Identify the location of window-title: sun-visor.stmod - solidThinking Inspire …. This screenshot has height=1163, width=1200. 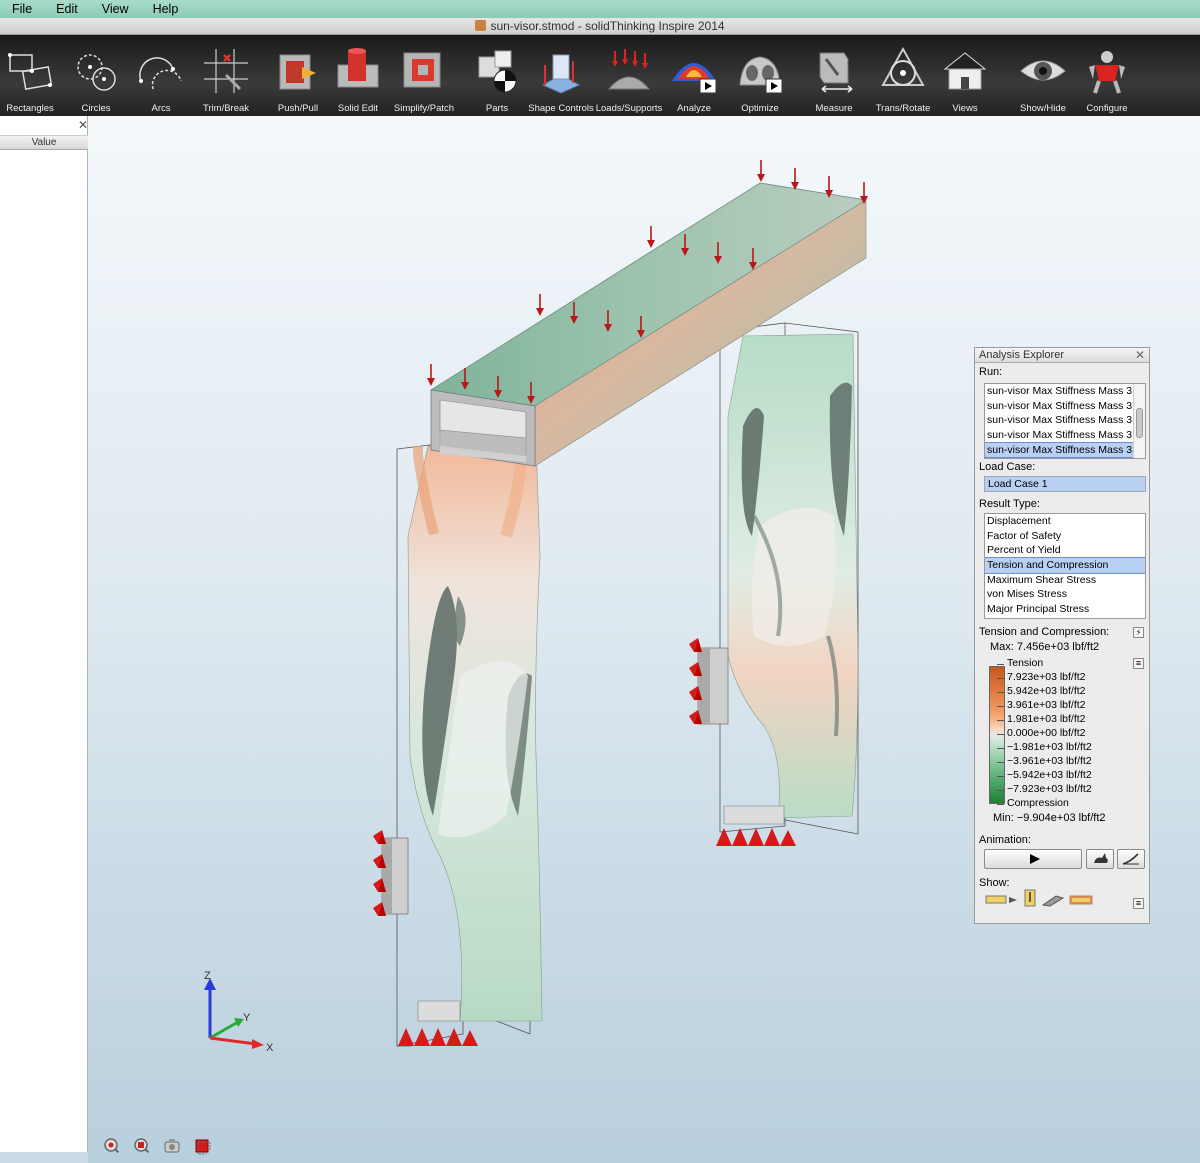
(607, 26).